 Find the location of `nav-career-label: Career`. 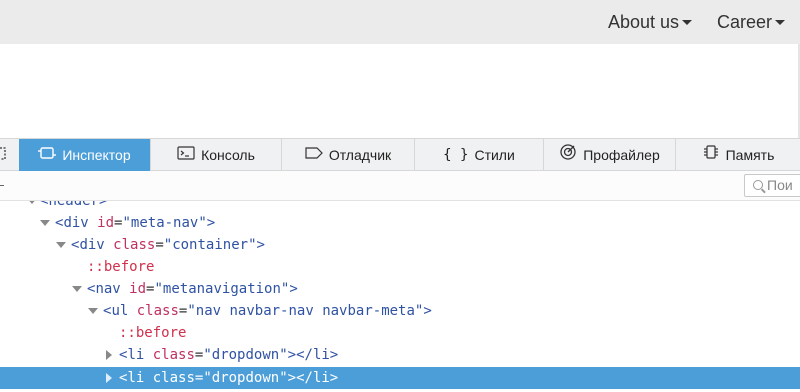

nav-career-label: Career is located at coordinates (745, 22).